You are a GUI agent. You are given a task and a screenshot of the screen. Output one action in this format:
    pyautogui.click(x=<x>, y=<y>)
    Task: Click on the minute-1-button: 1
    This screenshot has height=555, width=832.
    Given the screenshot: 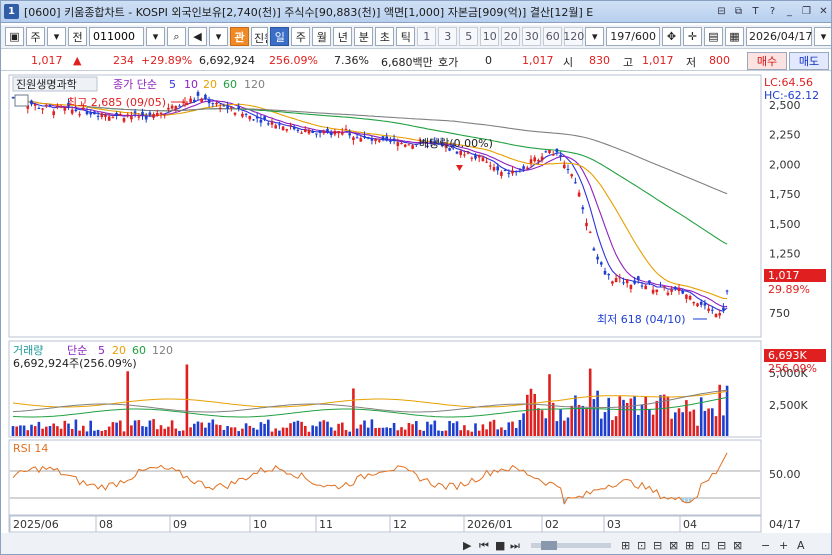 What is the action you would take?
    pyautogui.click(x=427, y=36)
    